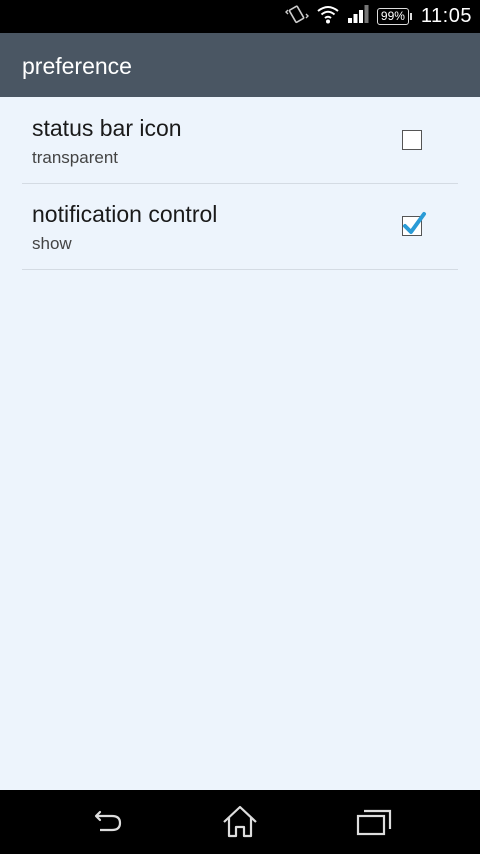 Image resolution: width=480 pixels, height=854 pixels. Describe the element at coordinates (108, 822) in the screenshot. I see `back-icon` at that location.